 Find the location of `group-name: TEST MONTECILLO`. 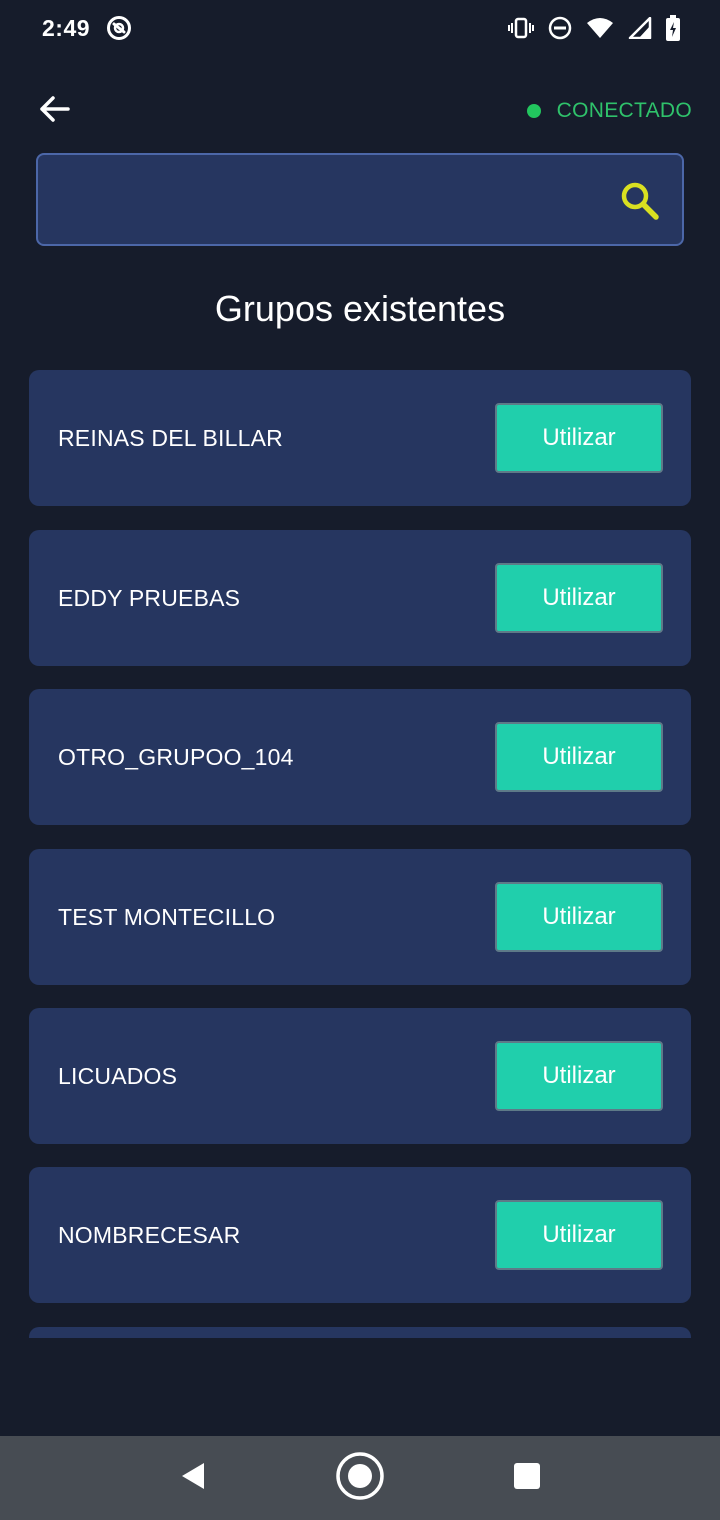

group-name: TEST MONTECILLO is located at coordinates (167, 916).